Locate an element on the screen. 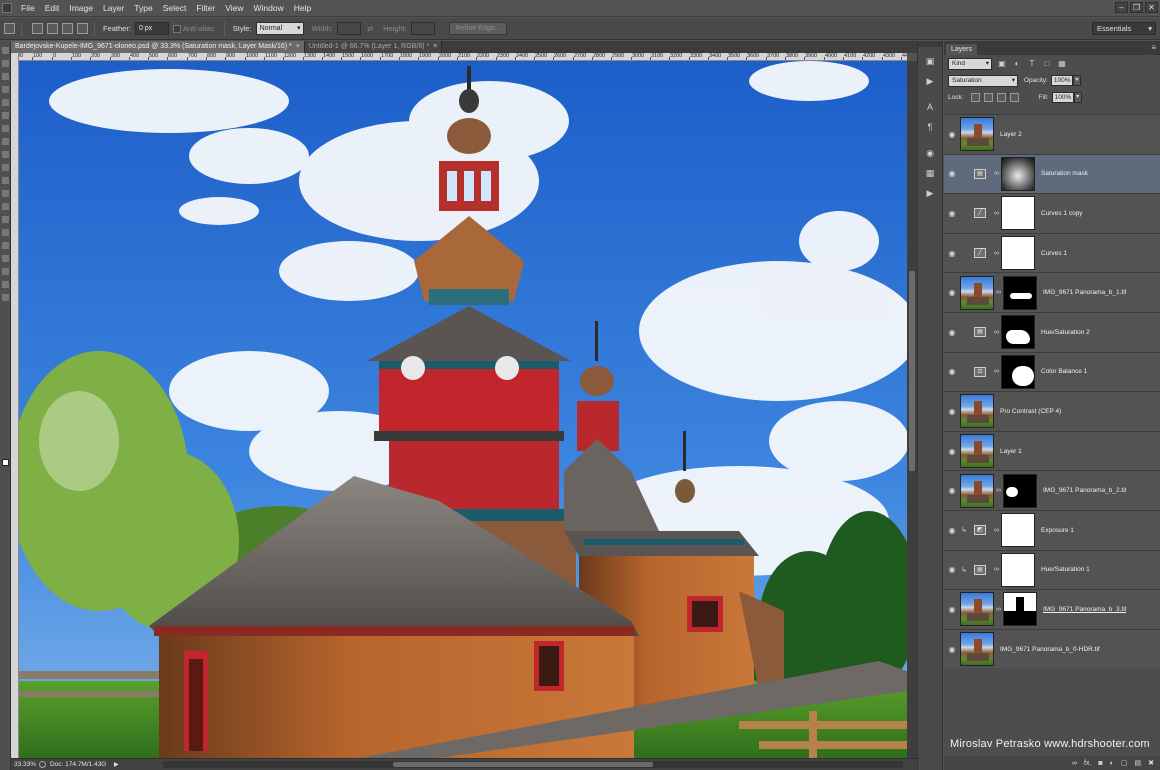 Image resolution: width=1160 pixels, height=770 pixels. link-layers-icon: ∞ is located at coordinates (1074, 763).